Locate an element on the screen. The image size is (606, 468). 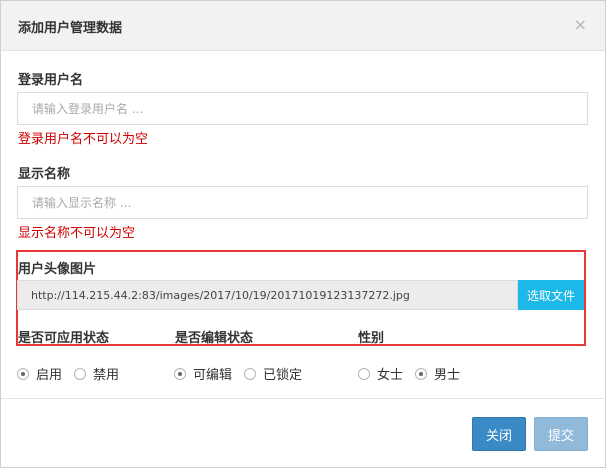
gender-radio-group: 女士 男士 is located at coordinates (415, 373).